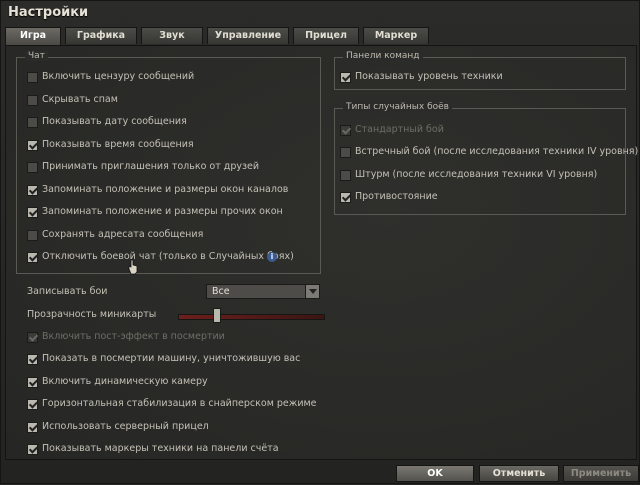  What do you see at coordinates (67, 291) in the screenshot?
I see `record-battles-label: Записывать бои` at bounding box center [67, 291].